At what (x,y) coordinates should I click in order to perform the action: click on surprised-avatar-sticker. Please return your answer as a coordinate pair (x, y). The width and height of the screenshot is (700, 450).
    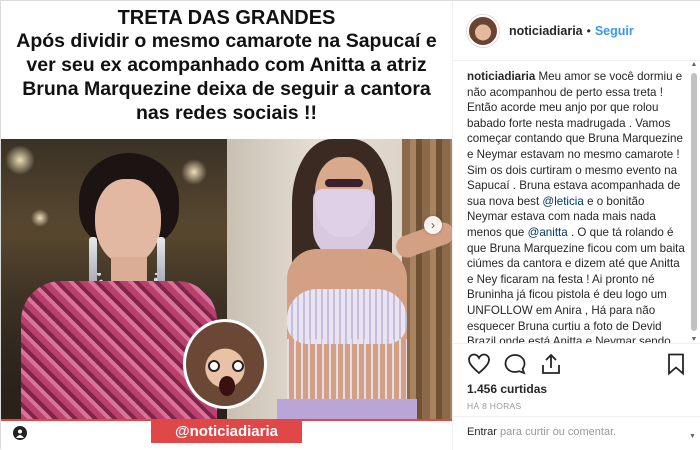
    Looking at the image, I should click on (225, 364).